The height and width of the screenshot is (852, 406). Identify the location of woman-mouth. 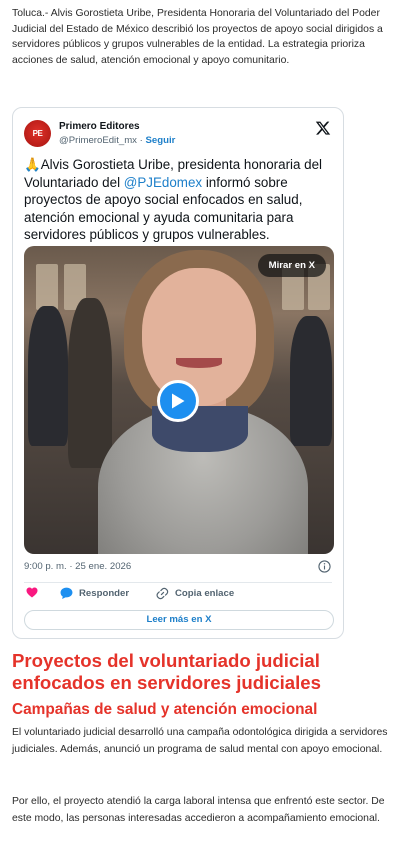
(199, 363).